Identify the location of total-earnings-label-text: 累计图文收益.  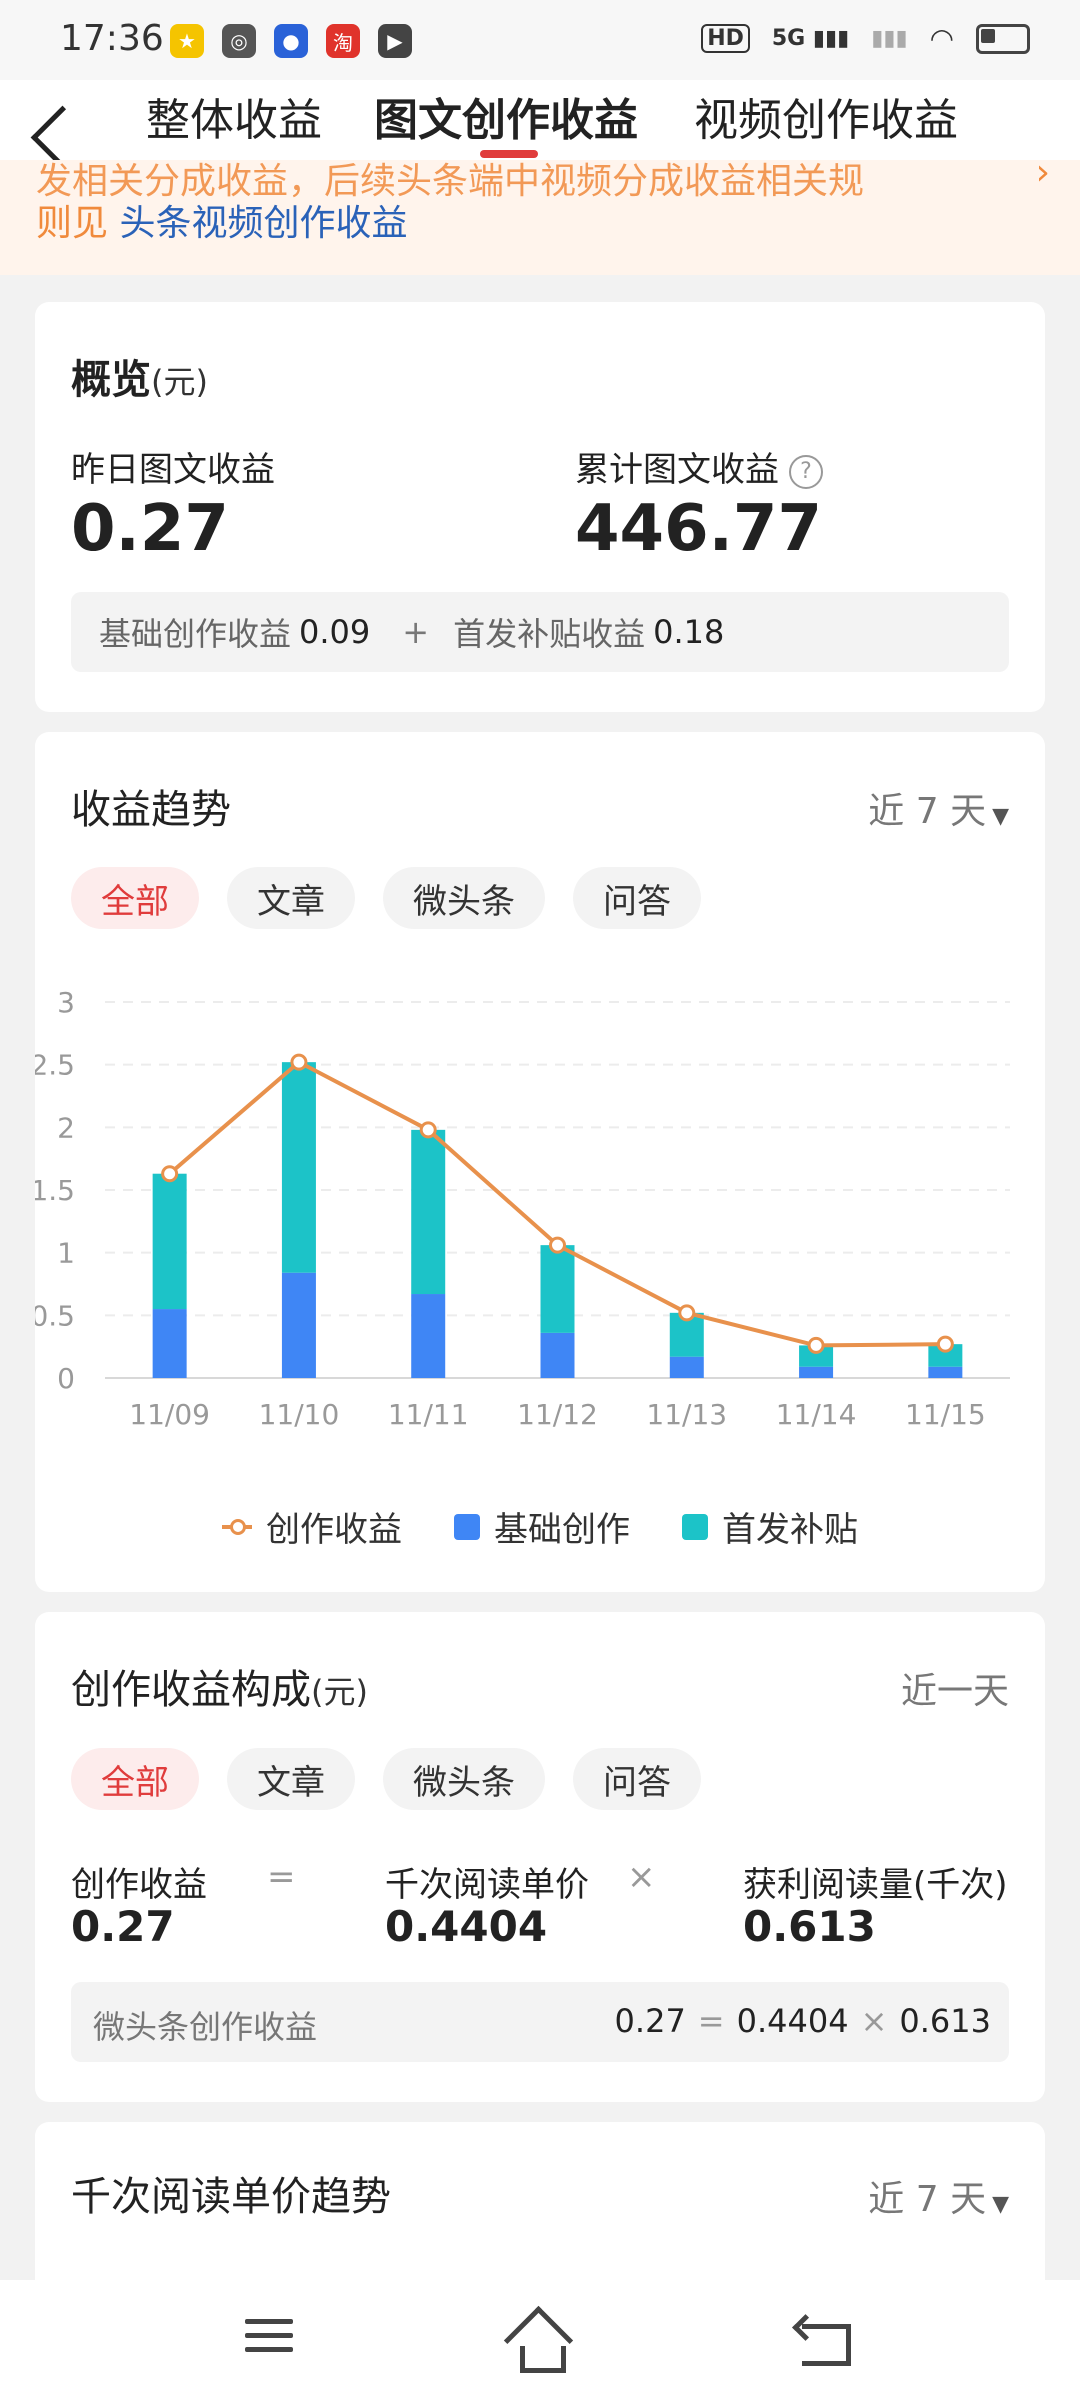
(677, 470).